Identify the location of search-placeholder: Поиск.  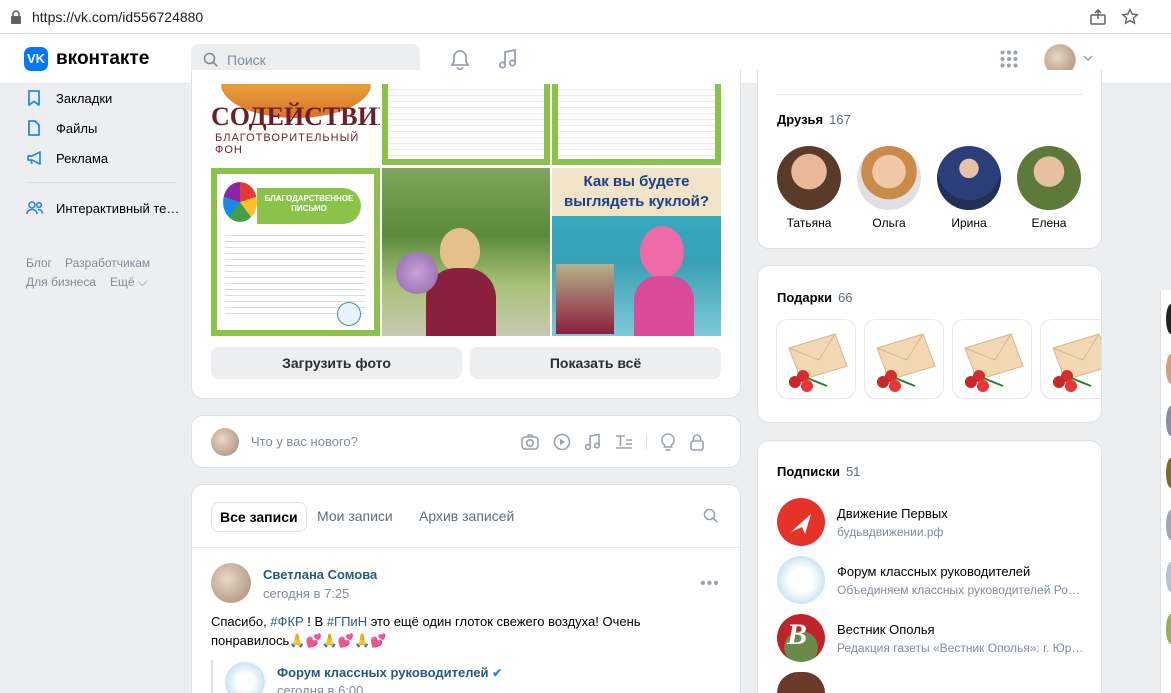
(246, 60).